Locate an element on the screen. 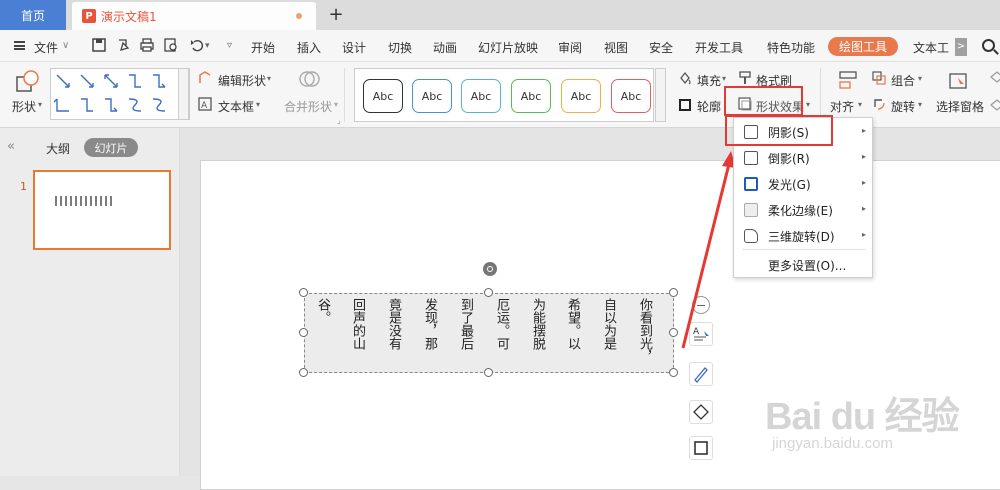  menu-separator is located at coordinates (804, 249).